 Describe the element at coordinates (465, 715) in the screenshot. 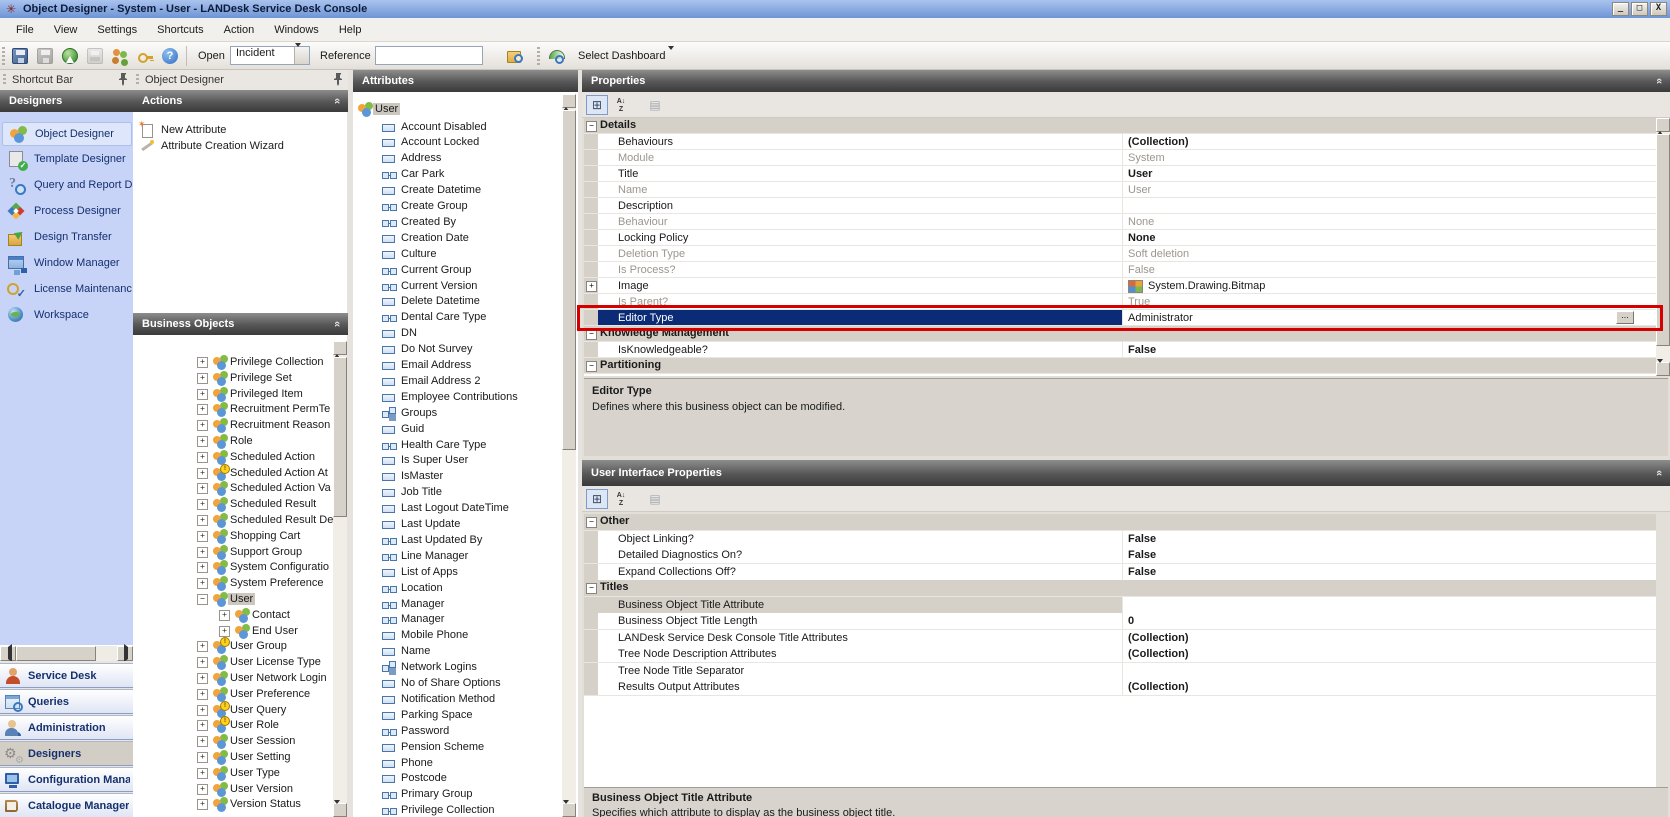

I see `attribute-item-parking-space: Parking Space` at that location.